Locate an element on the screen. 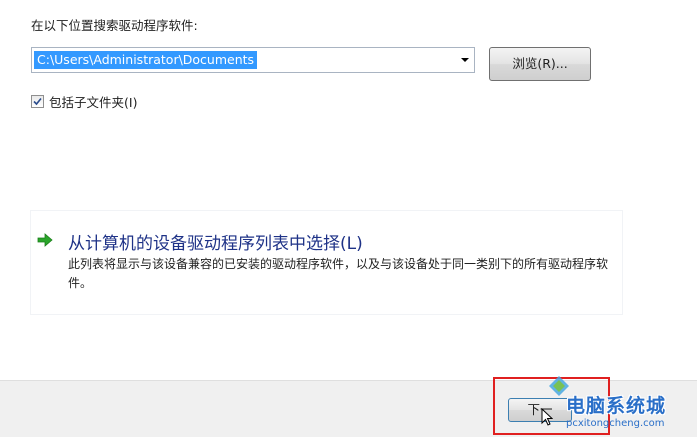 The height and width of the screenshot is (437, 697). watermark-text: 电脑系统城 is located at coordinates (616, 406).